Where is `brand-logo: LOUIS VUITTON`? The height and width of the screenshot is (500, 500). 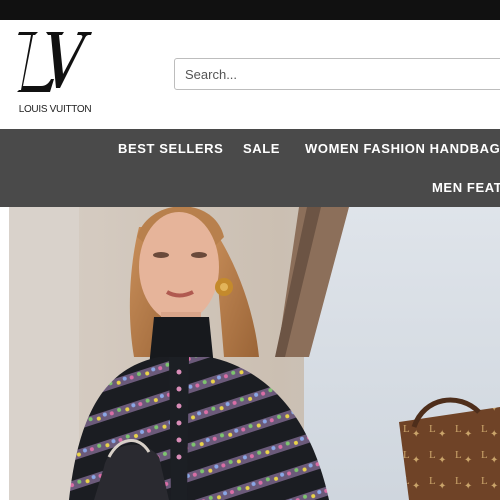
brand-logo: LOUIS VUITTON is located at coordinates (55, 76).